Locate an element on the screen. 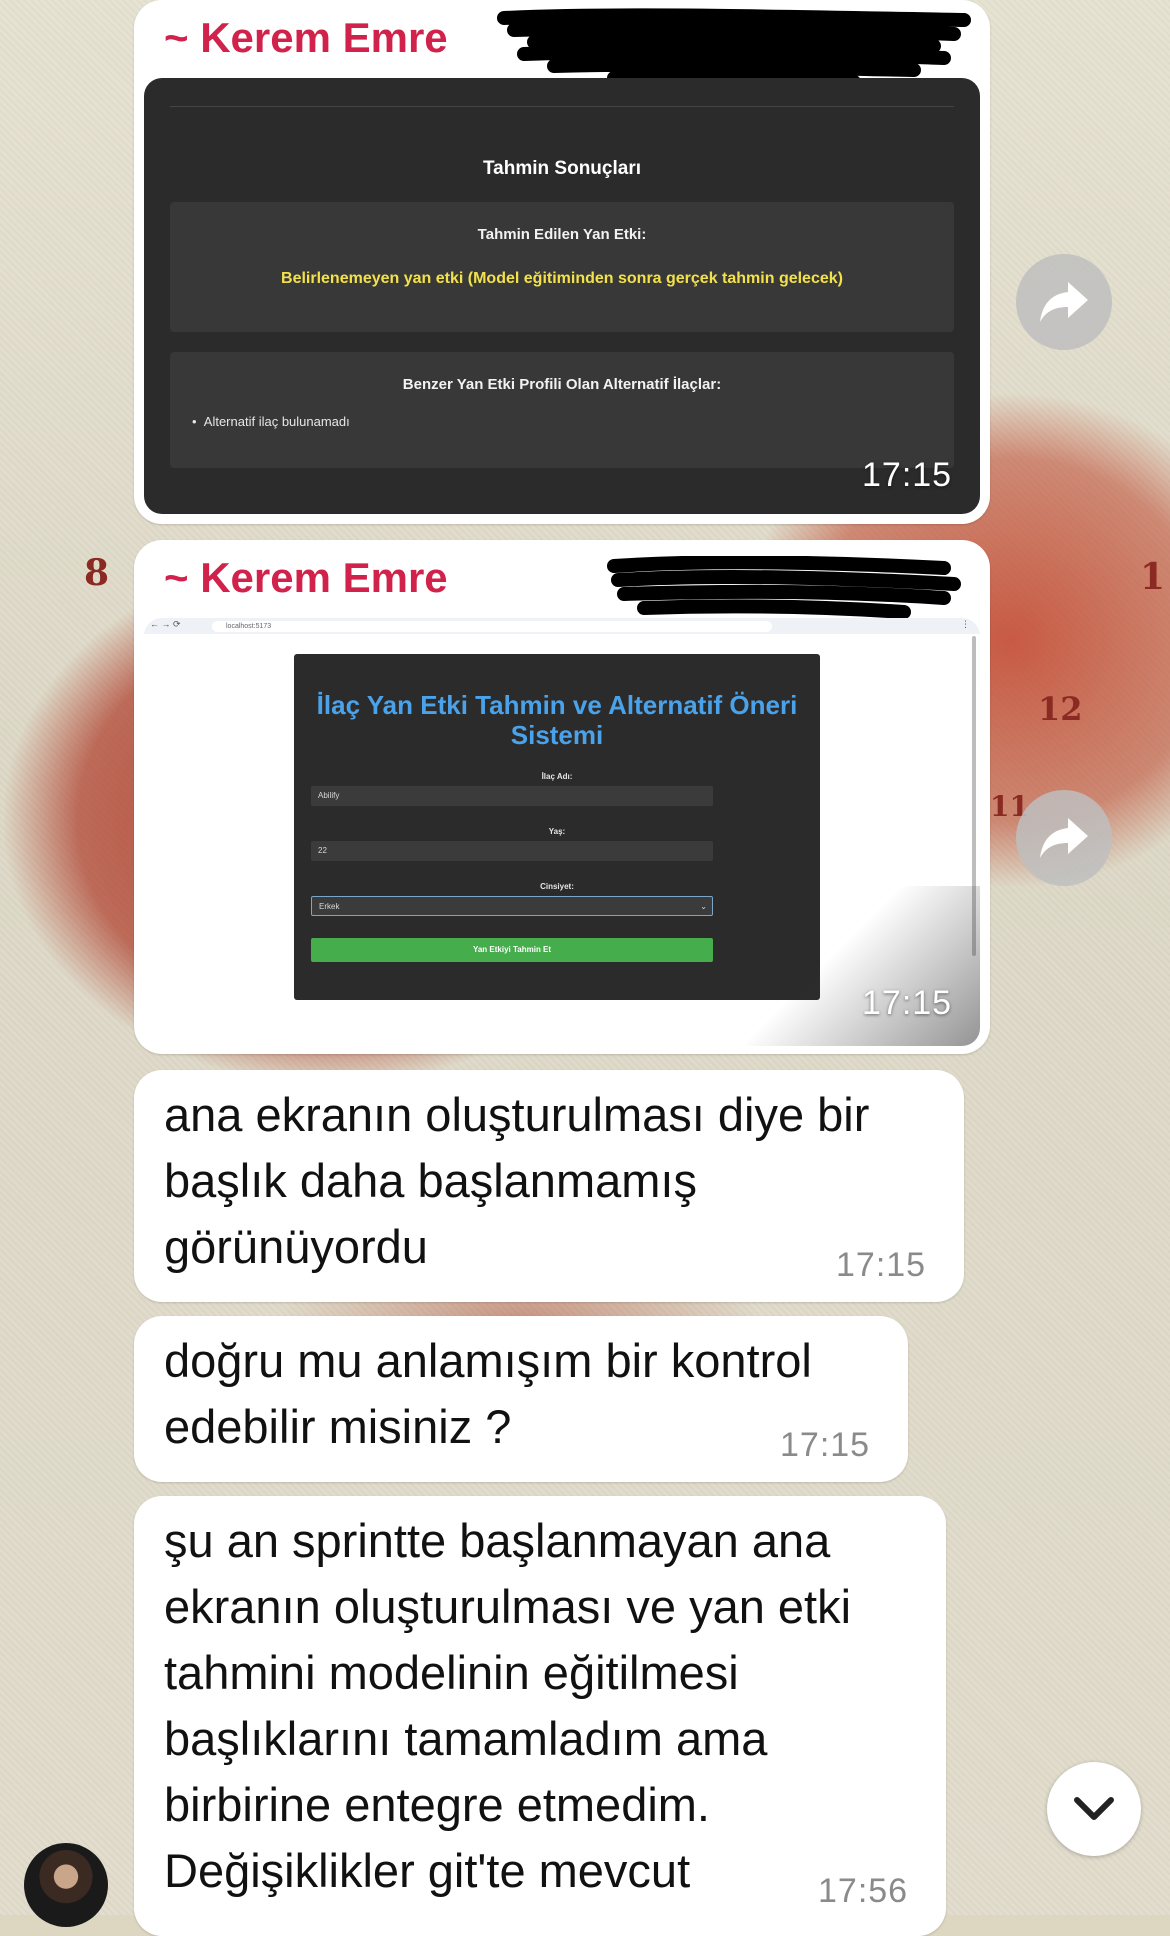 The height and width of the screenshot is (1936, 1170). message-line: ana ekranın oluşturulması diye bir is located at coordinates (517, 1114).